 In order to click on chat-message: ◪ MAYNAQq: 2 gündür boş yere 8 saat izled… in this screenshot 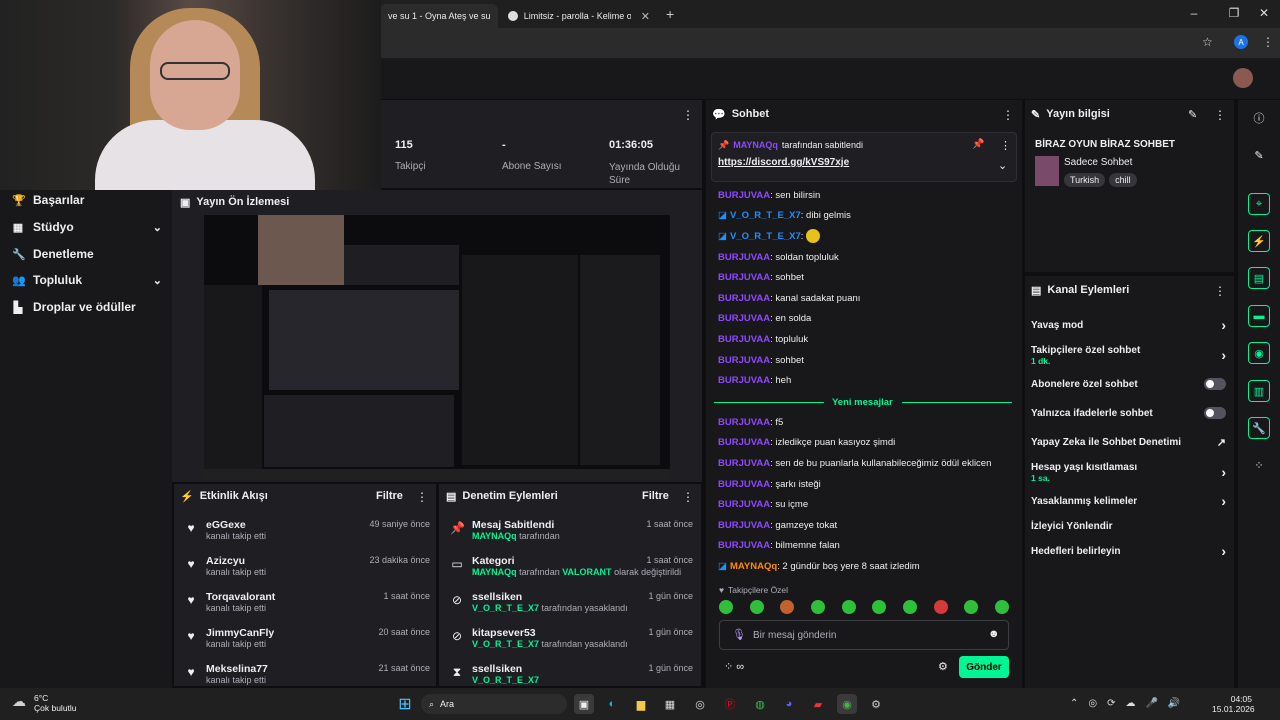, I will do `click(866, 566)`.